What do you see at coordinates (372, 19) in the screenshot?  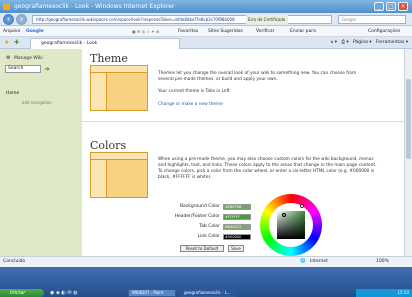 I see `search-input: Google` at bounding box center [372, 19].